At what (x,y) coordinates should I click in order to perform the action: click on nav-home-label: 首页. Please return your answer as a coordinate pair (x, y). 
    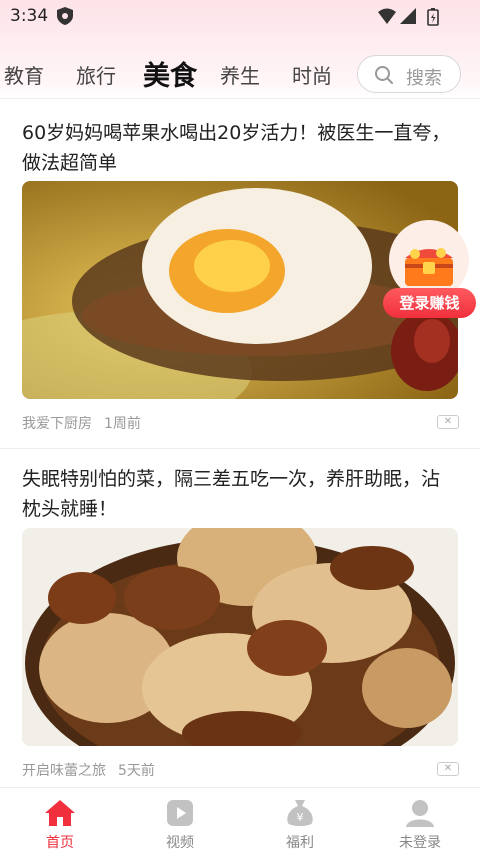
    Looking at the image, I should click on (60, 843).